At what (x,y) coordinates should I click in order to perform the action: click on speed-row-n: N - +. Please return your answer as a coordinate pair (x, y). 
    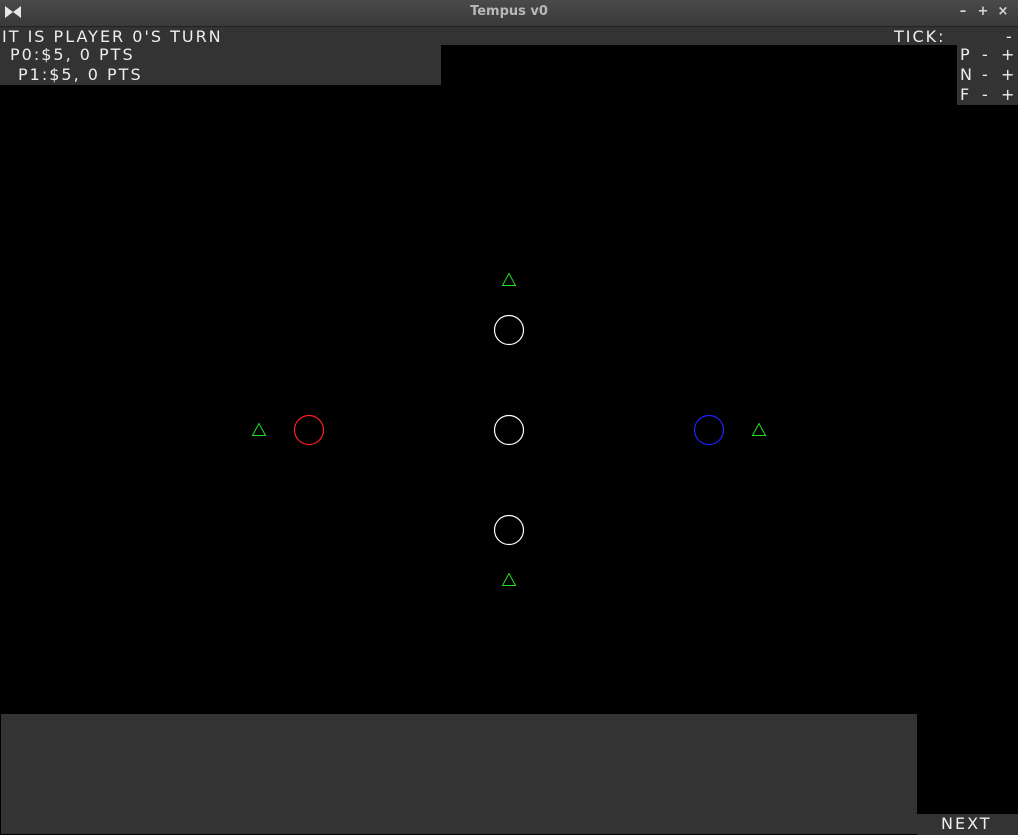
    Looking at the image, I should click on (987, 75).